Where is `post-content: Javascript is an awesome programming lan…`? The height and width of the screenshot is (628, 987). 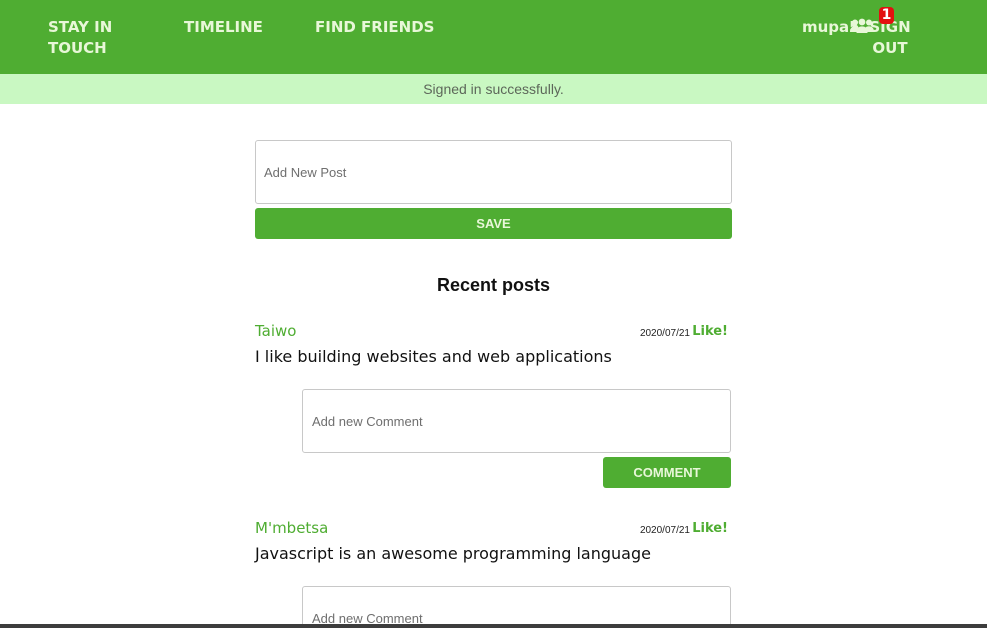 post-content: Javascript is an awesome programming lan… is located at coordinates (453, 553).